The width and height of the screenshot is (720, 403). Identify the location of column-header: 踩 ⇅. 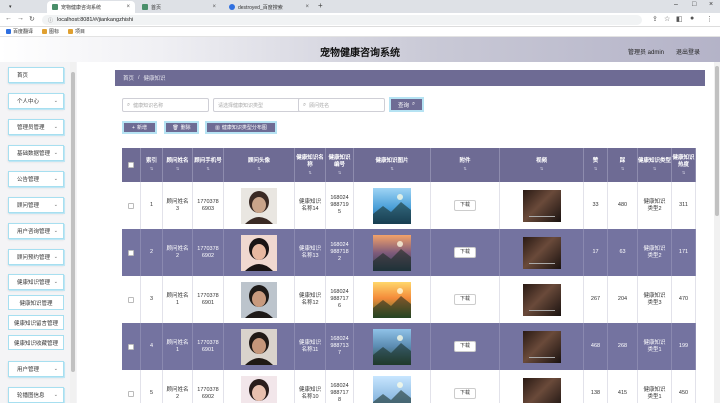
(623, 165).